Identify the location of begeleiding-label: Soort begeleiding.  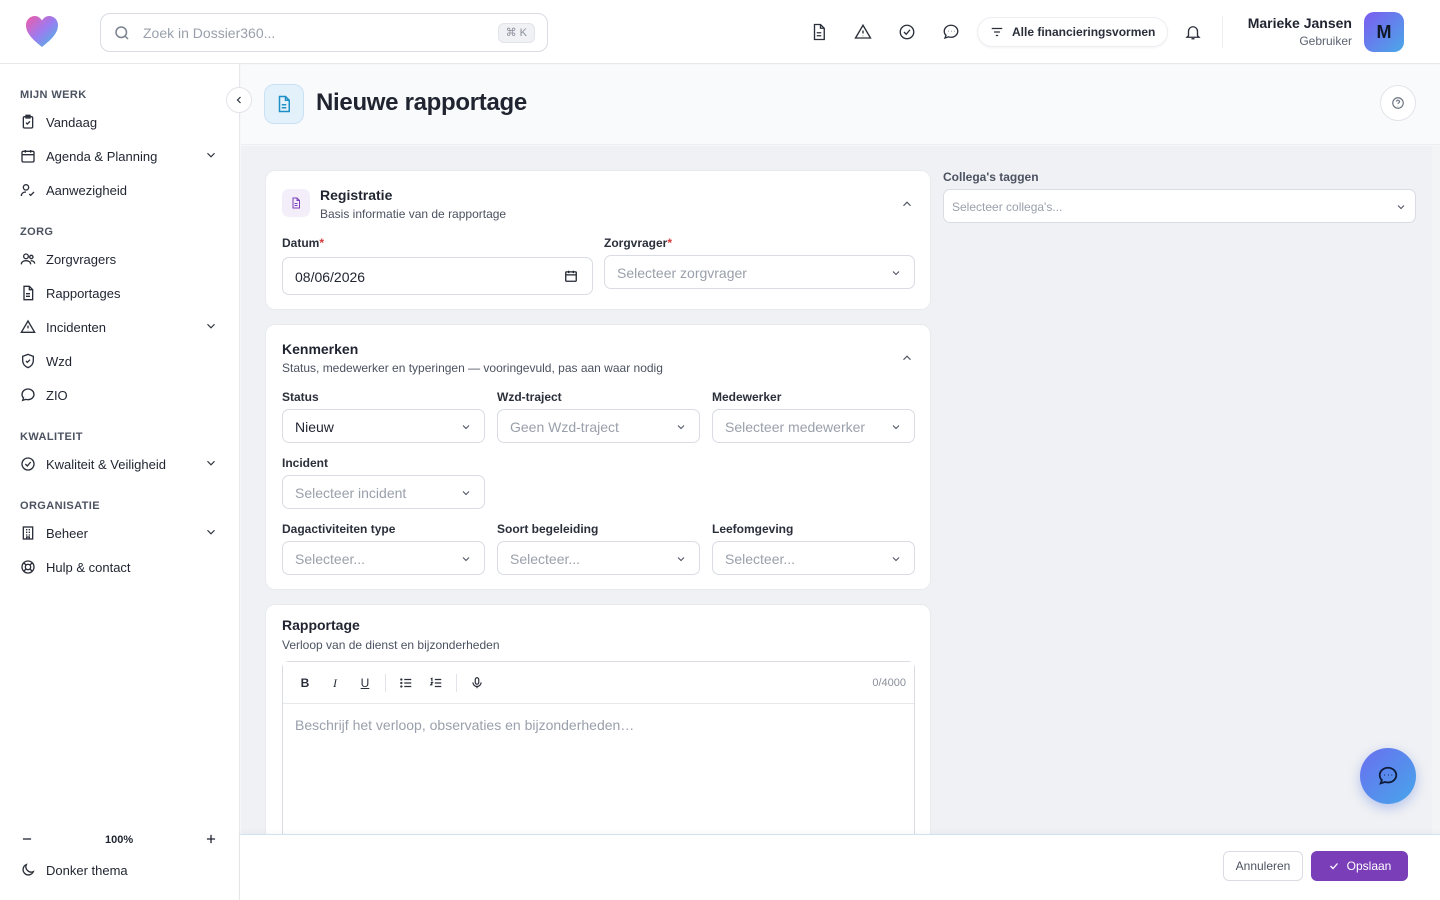
(548, 529).